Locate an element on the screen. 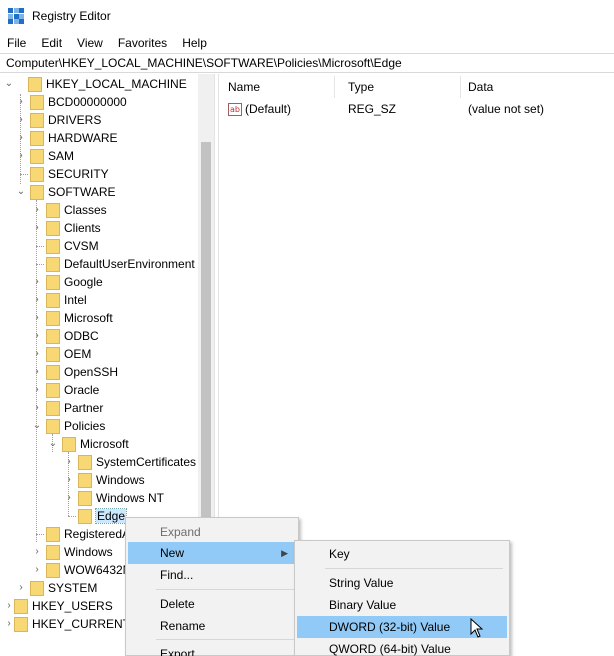 This screenshot has width=614, height=656. menu-item-new: New ▶ is located at coordinates (212, 553).